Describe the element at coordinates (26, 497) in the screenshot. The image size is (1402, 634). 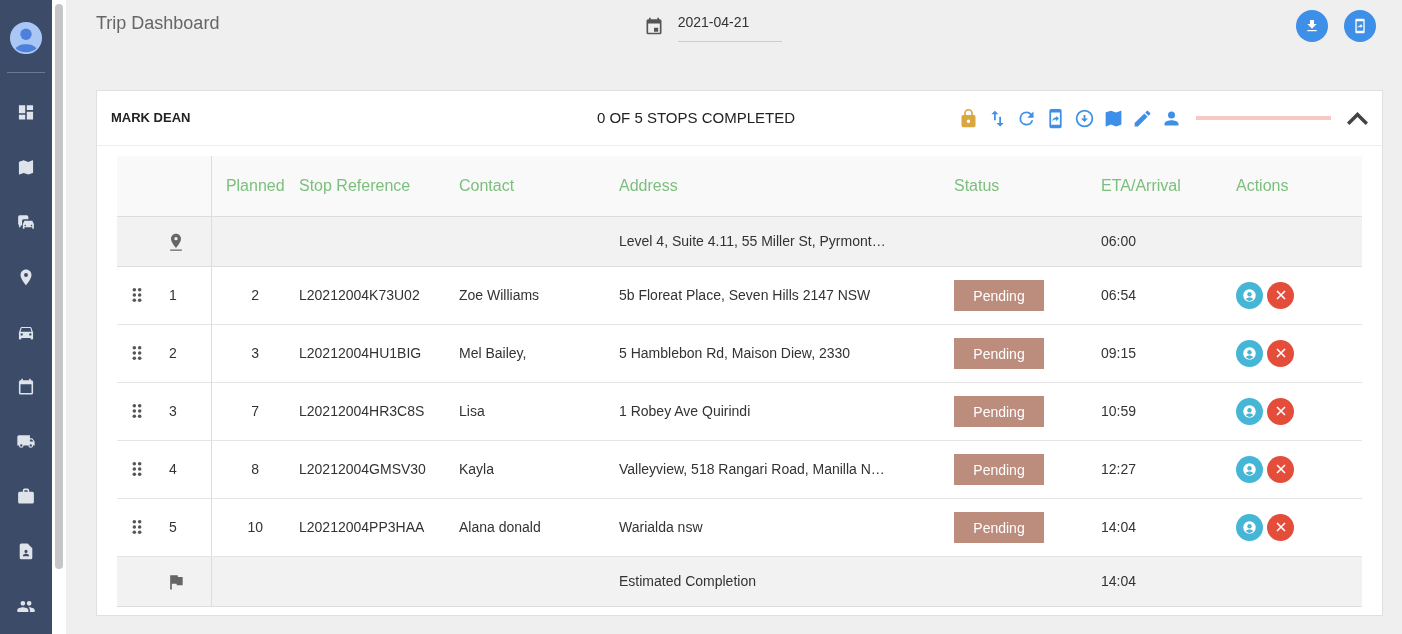
I see `briefcase-icon` at that location.